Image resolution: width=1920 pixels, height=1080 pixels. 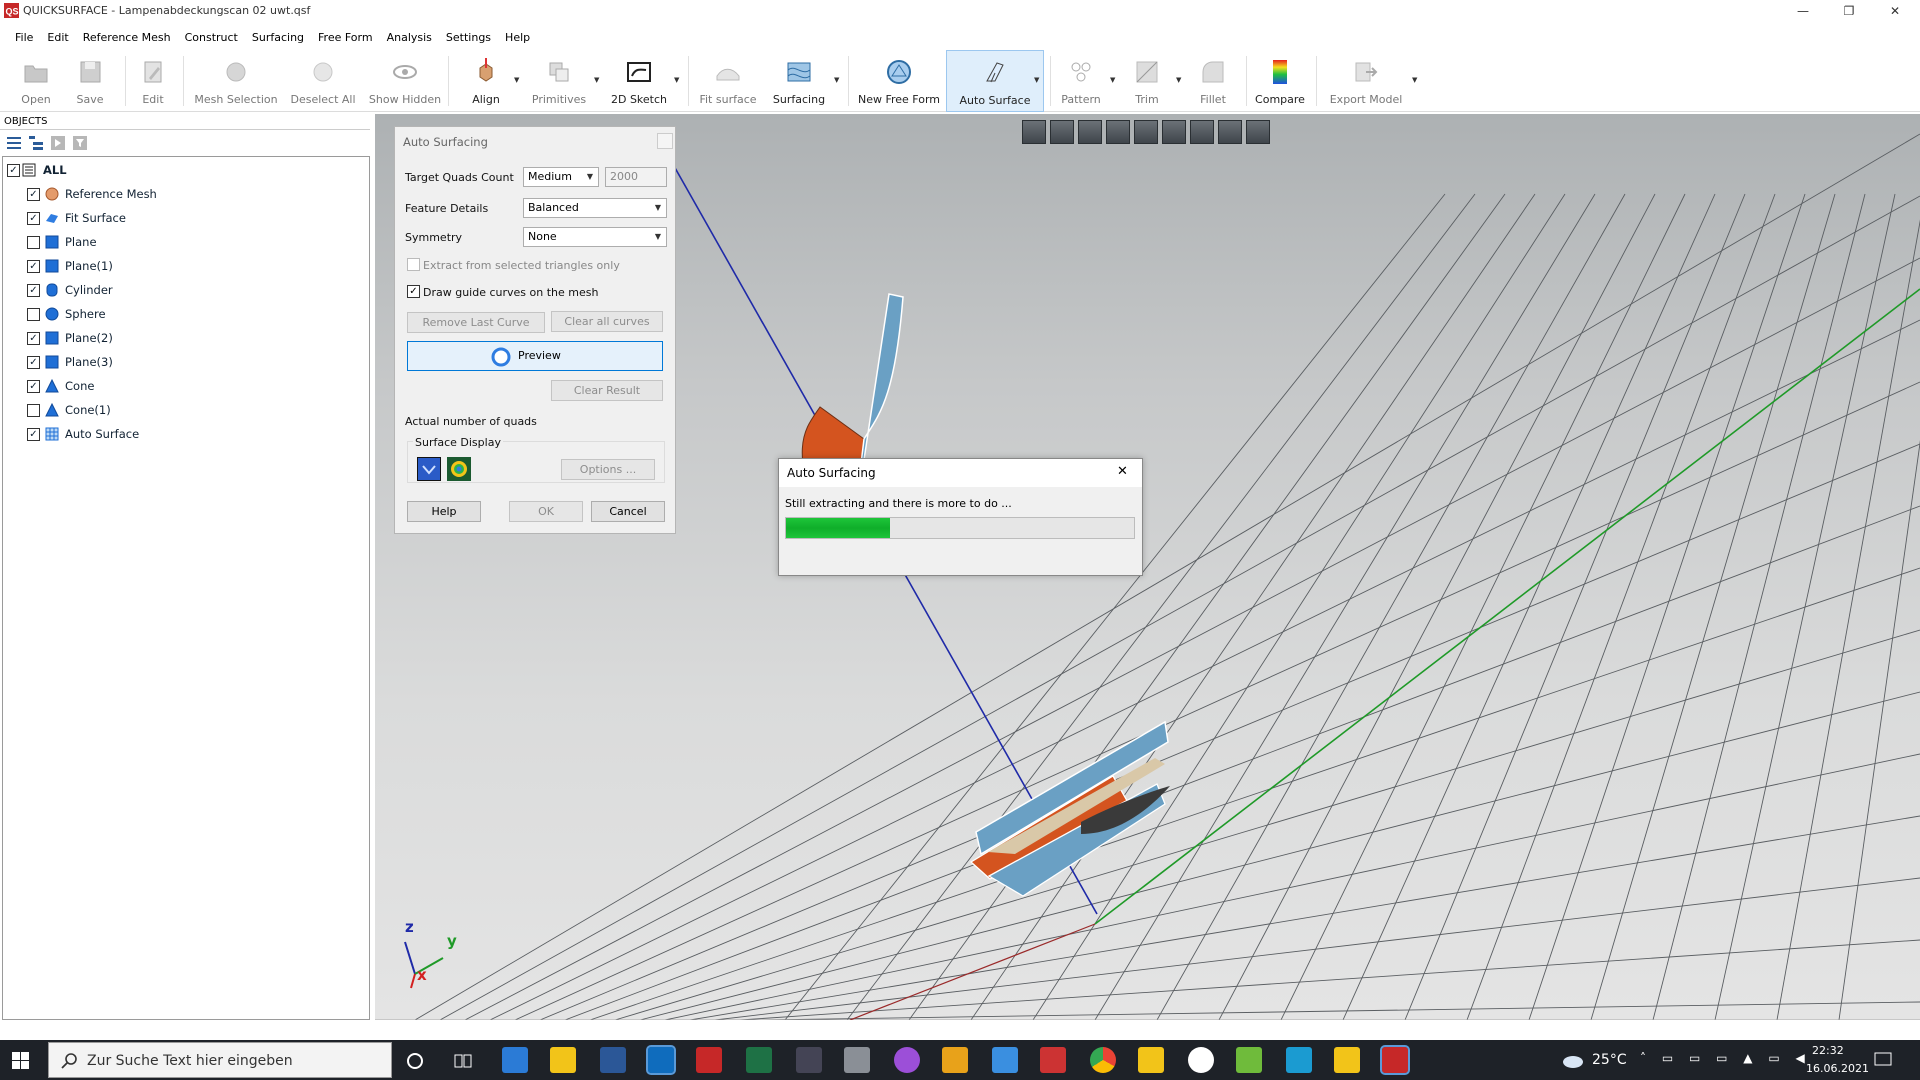 What do you see at coordinates (1366, 81) in the screenshot?
I see `export-model-button: Export Model` at bounding box center [1366, 81].